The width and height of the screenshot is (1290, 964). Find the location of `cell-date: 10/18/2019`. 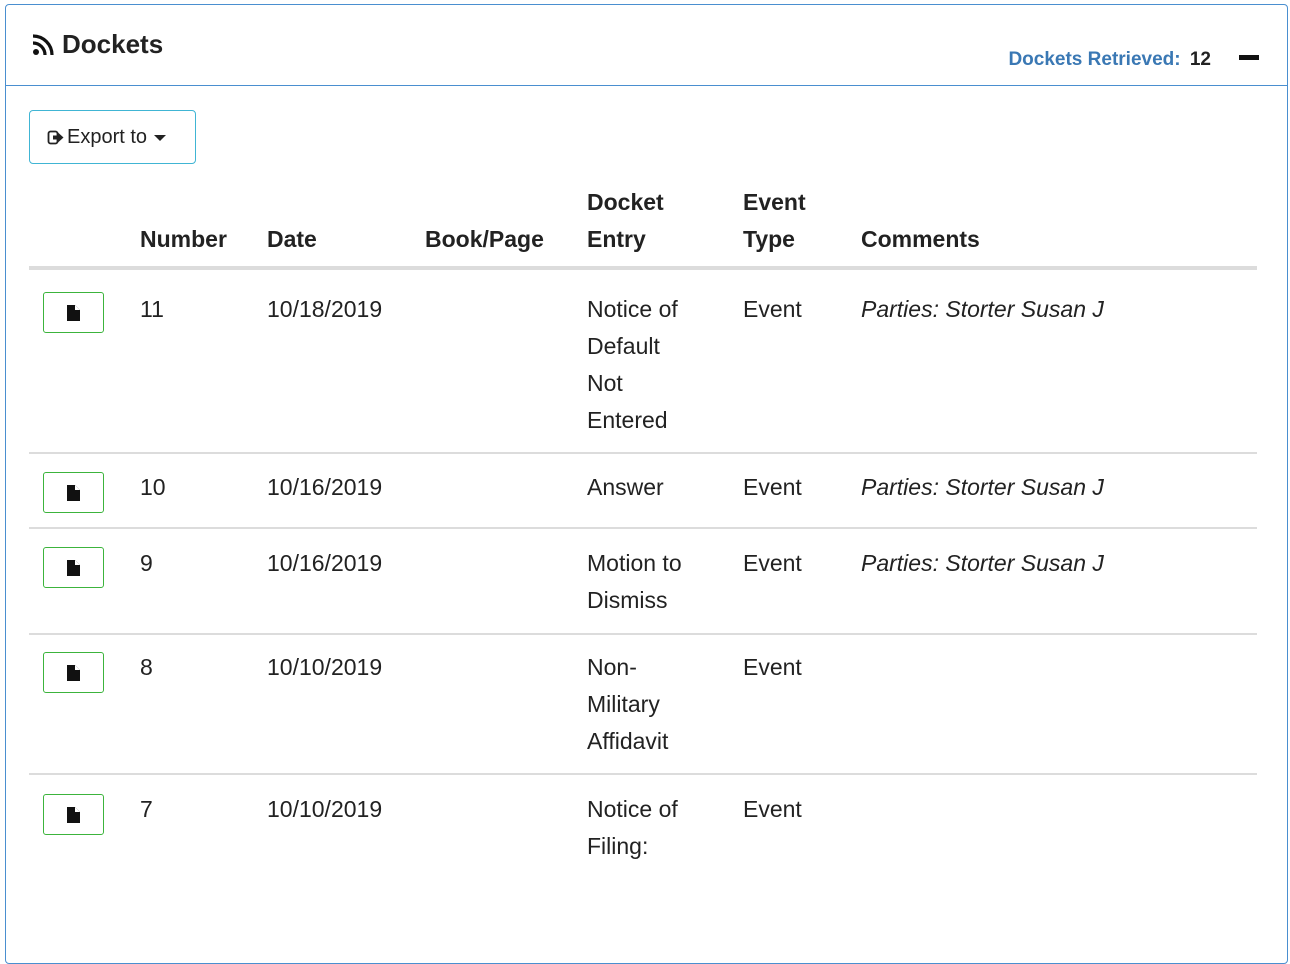

cell-date: 10/18/2019 is located at coordinates (325, 309).